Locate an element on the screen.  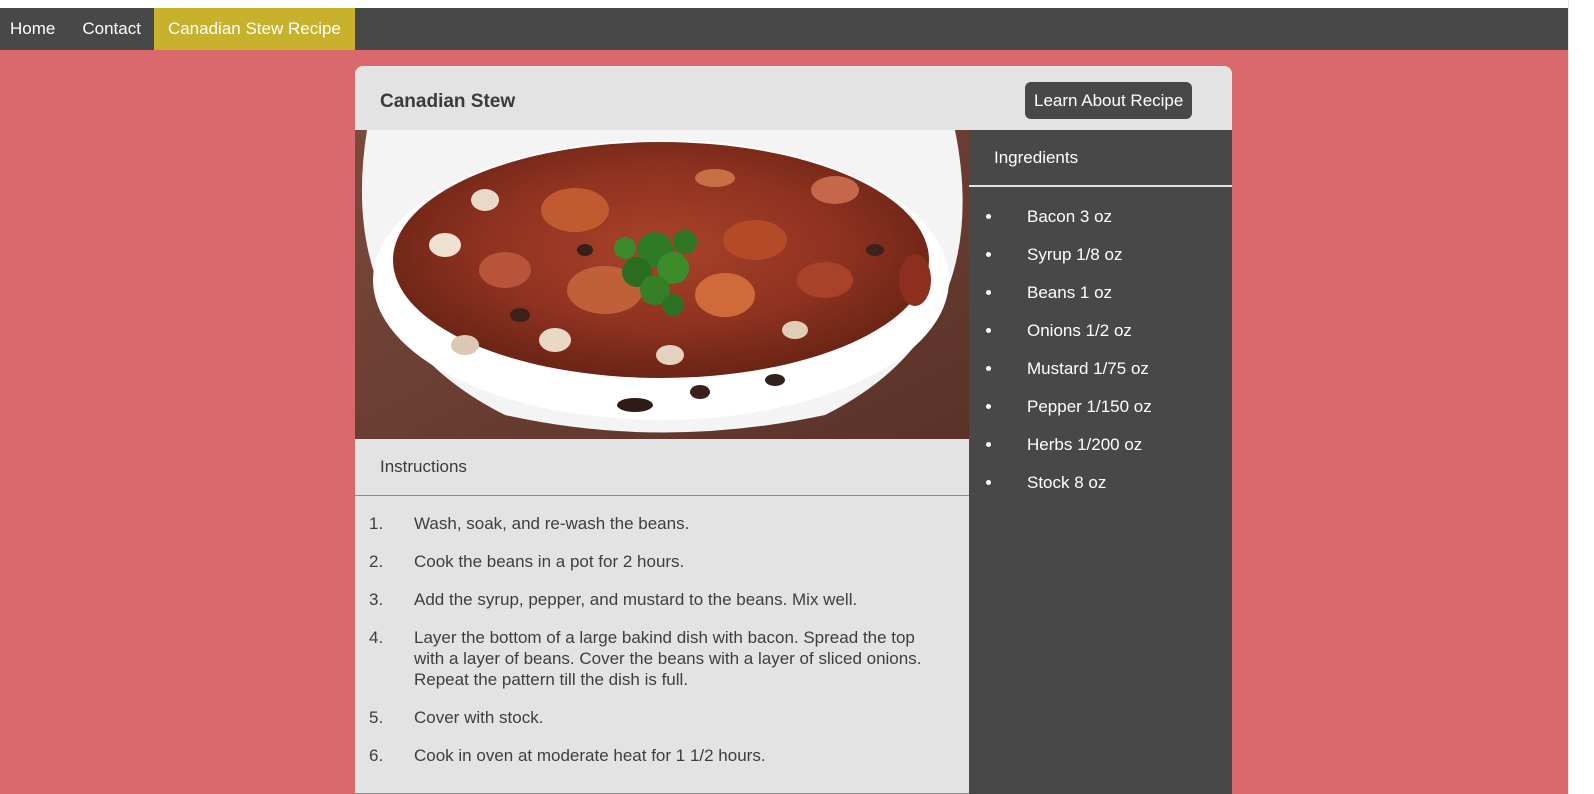
step-number: 3. is located at coordinates (376, 599).